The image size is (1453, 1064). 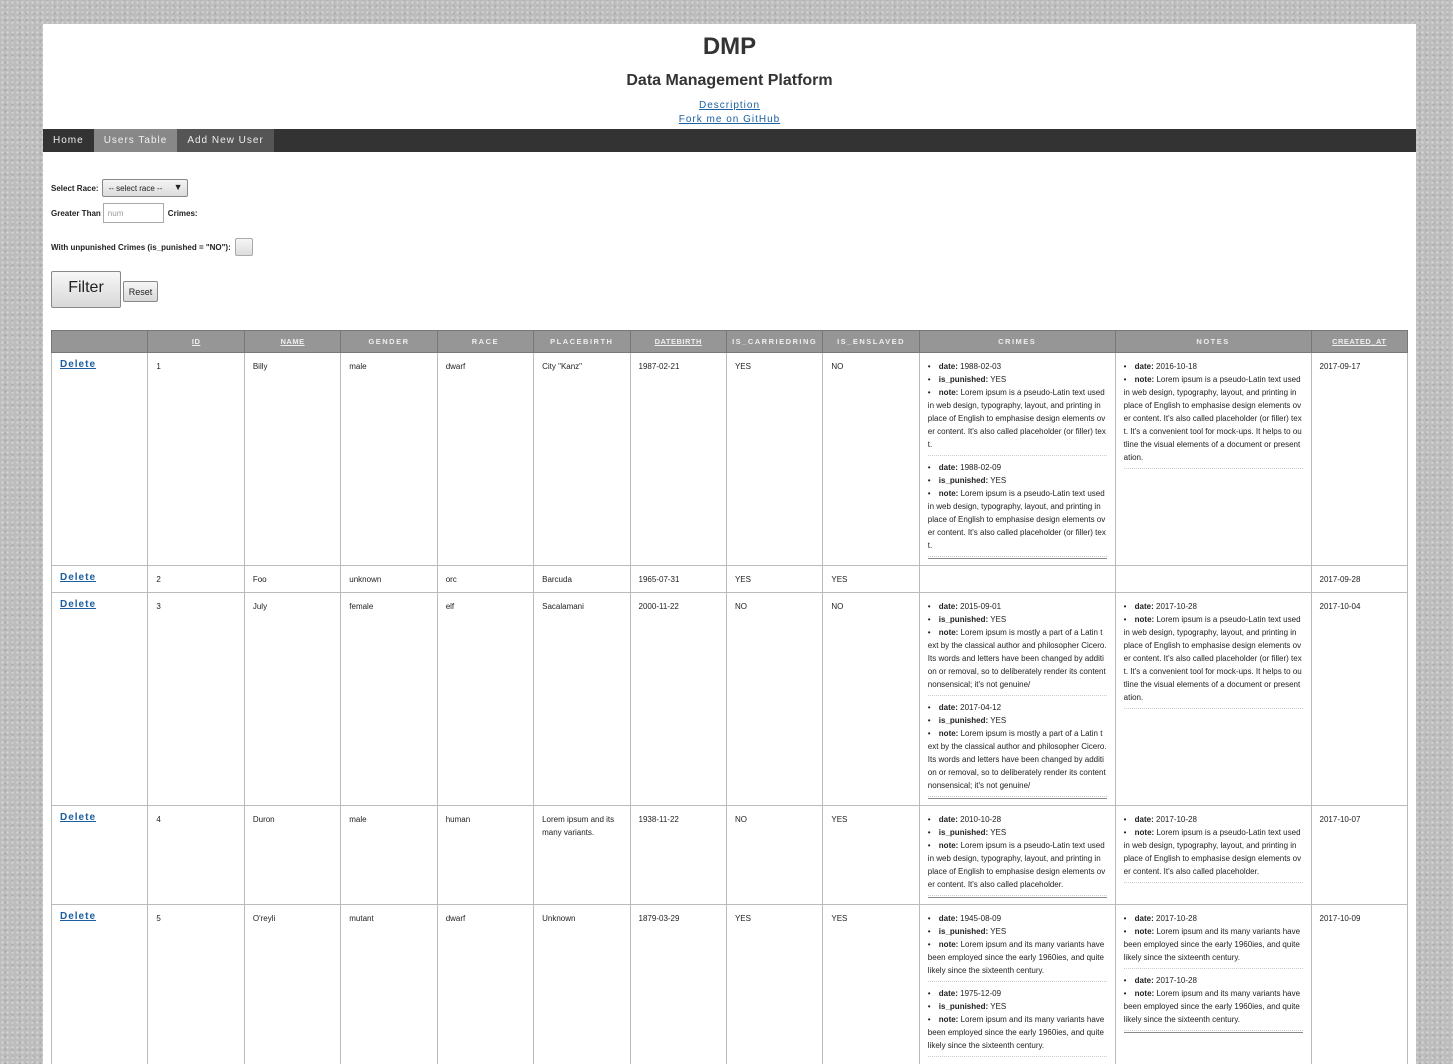 What do you see at coordinates (1017, 579) in the screenshot?
I see `cell-crimes` at bounding box center [1017, 579].